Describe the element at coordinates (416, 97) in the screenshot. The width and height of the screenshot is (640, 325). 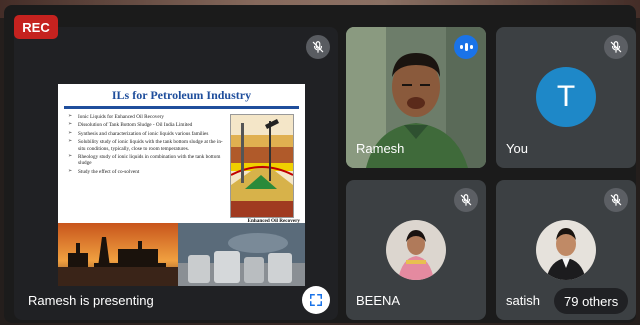
I see `participant-tile-ramesh: Ramesh` at that location.